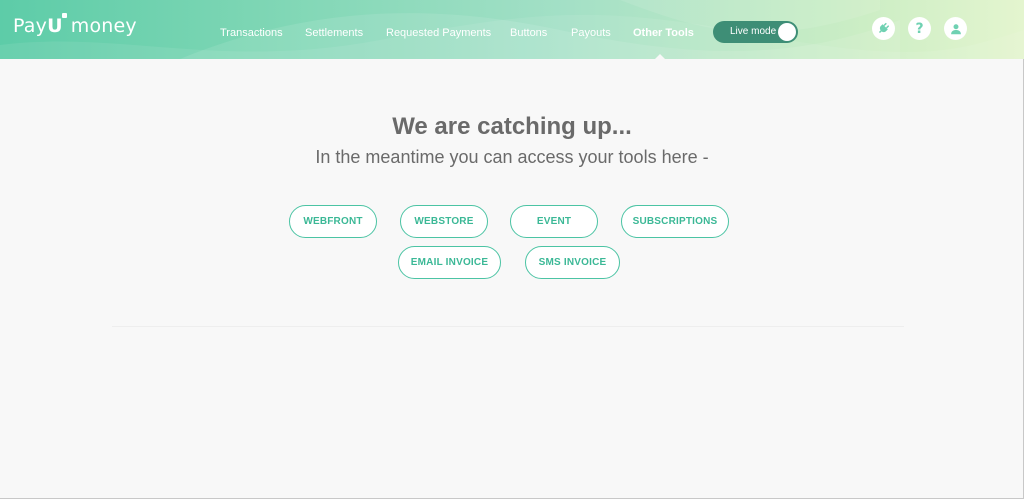  I want to click on nav-item-transactions: Transactions, so click(251, 33).